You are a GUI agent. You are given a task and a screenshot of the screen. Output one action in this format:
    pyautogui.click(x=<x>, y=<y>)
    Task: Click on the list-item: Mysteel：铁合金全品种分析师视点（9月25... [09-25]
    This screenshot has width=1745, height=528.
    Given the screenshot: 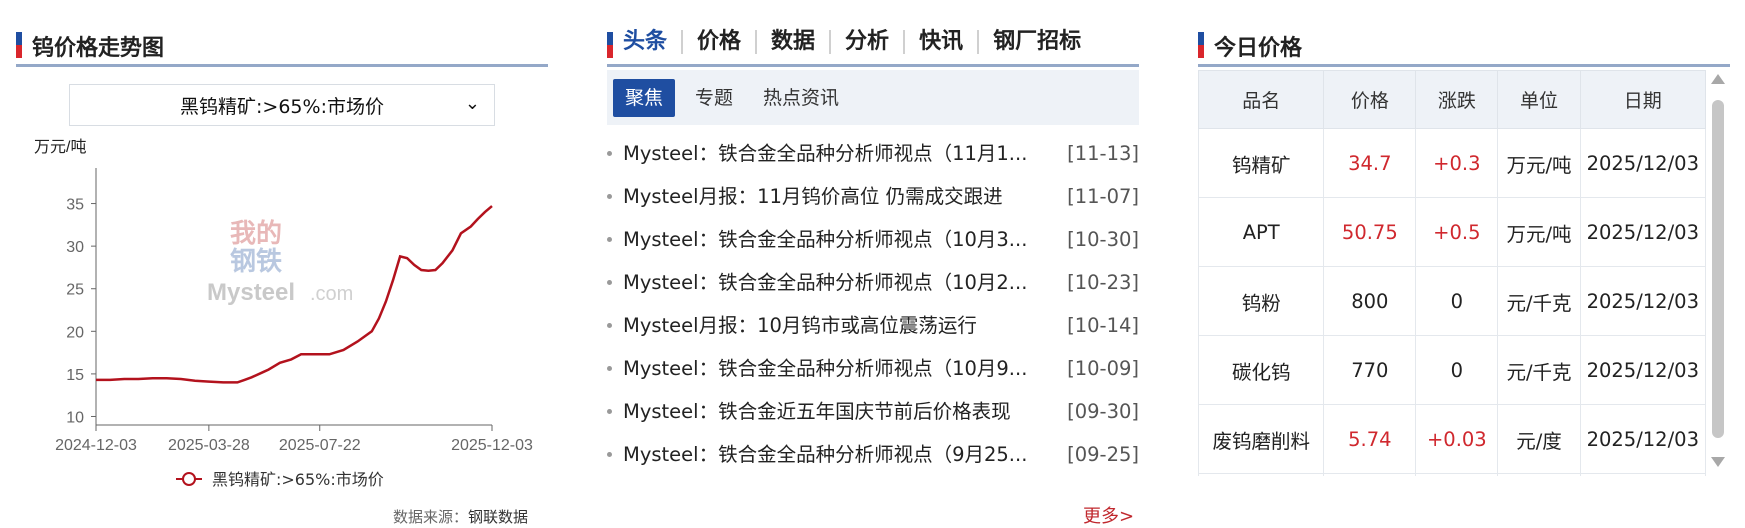 What is the action you would take?
    pyautogui.click(x=873, y=454)
    